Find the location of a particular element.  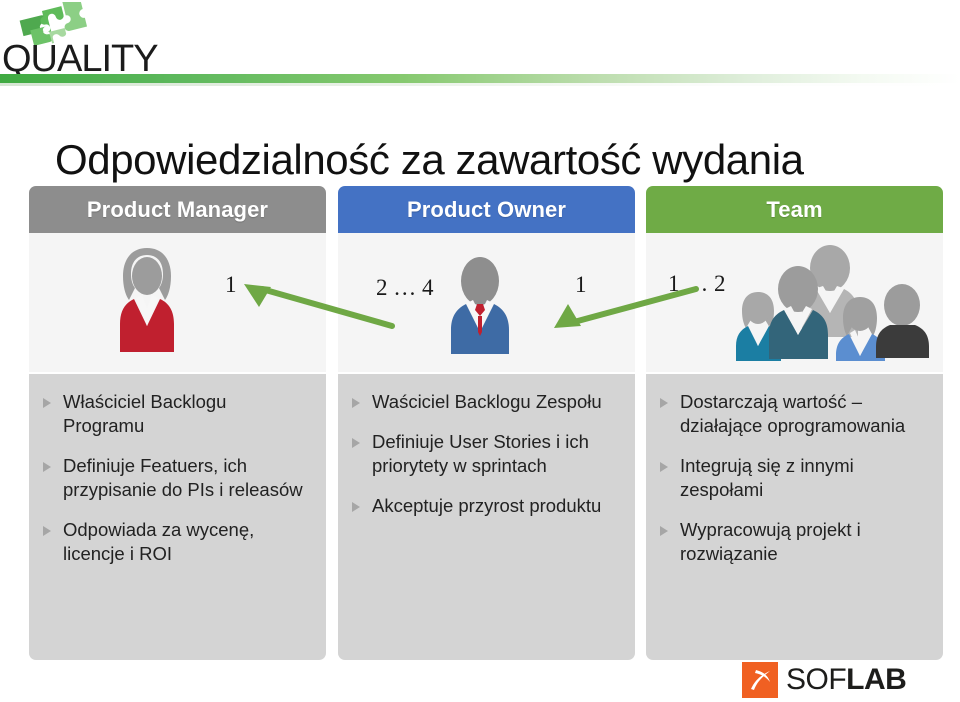

bullet-text: Waściciel Backlogu Zespołu is located at coordinates (487, 401).